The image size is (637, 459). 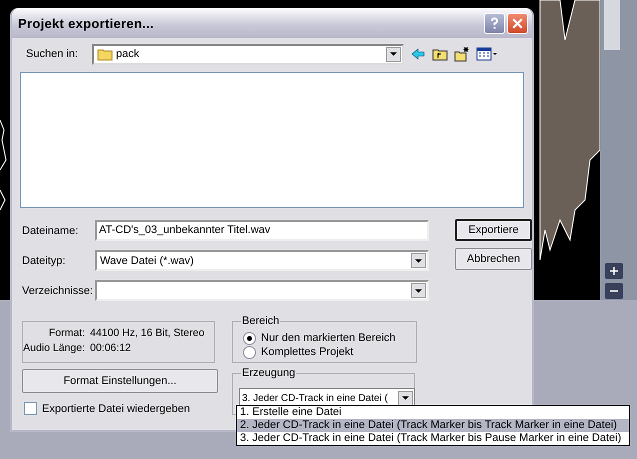 I want to click on action-button: Abbrechen, so click(x=493, y=259).